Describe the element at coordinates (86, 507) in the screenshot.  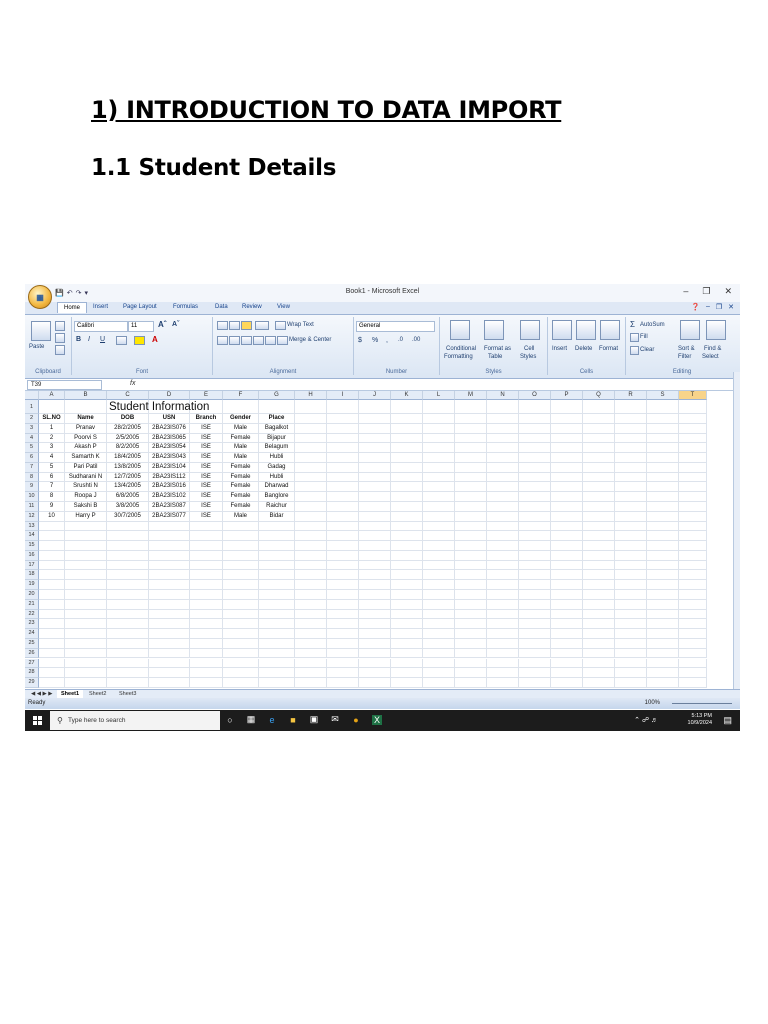
I see `table-data-cell: Sakshi B` at that location.